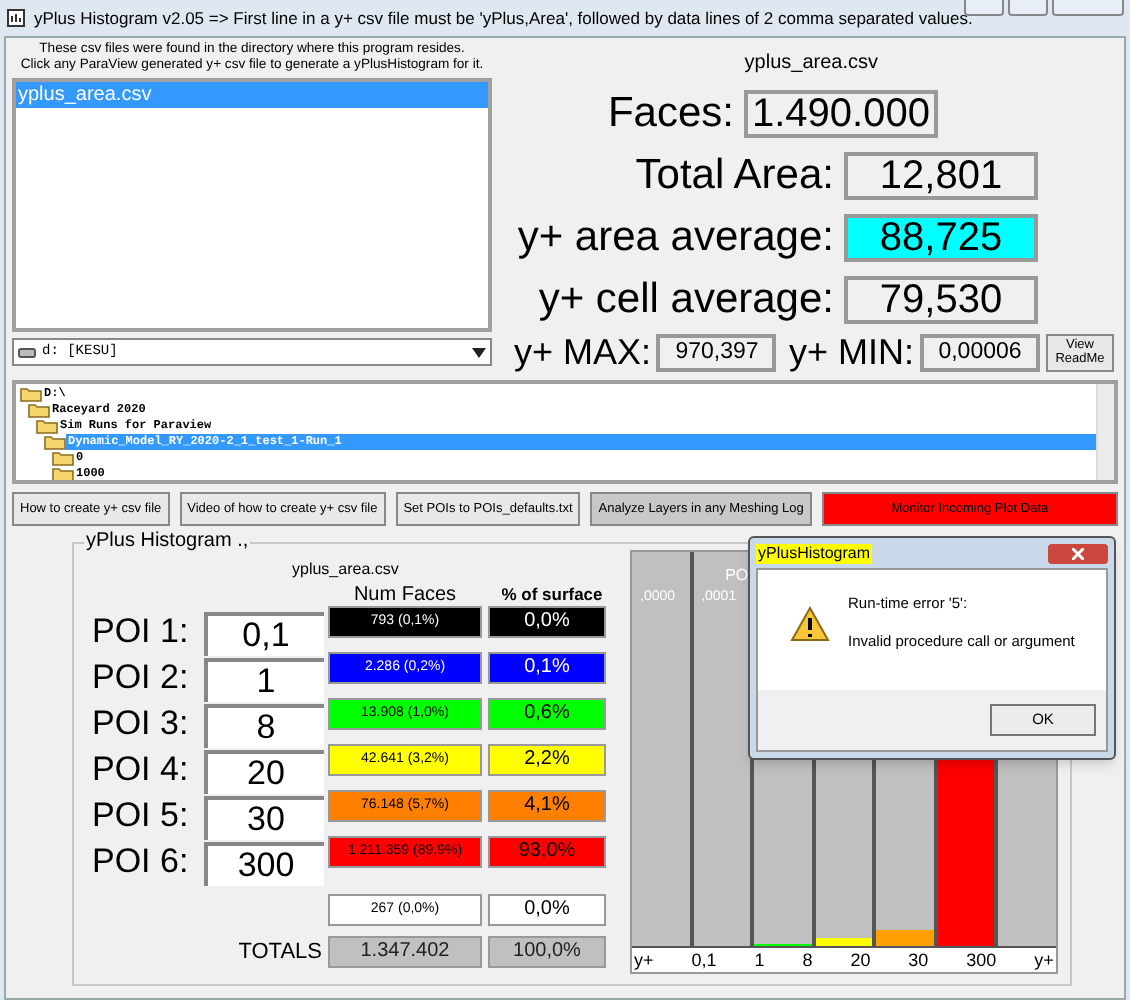  Describe the element at coordinates (547, 806) in the screenshot. I see `surface-percent: 4,1%` at that location.